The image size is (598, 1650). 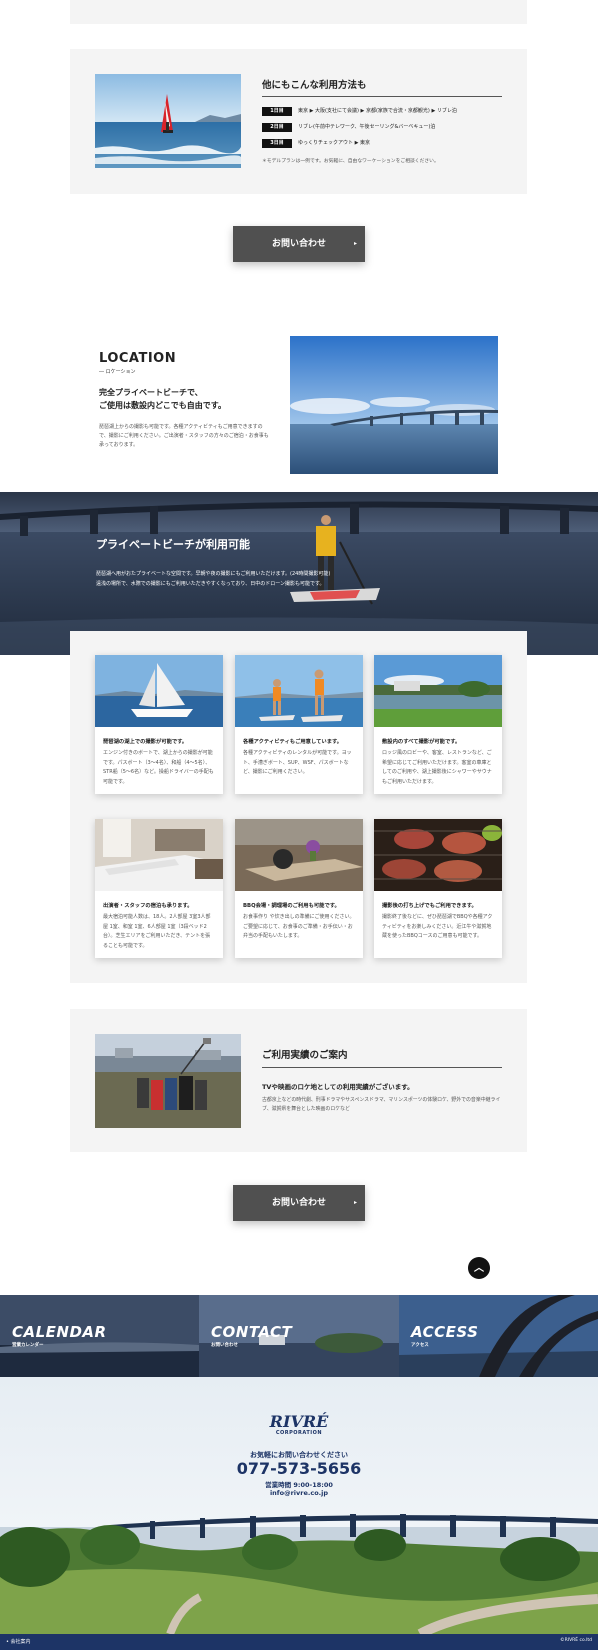 I want to click on record-title-rule, so click(x=382, y=1067).